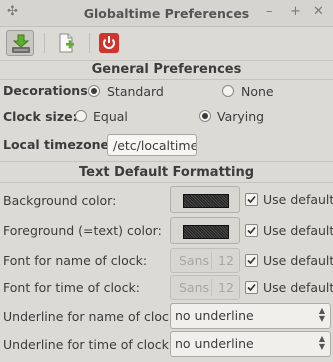  I want to click on window-title: Globaltime Preferences, so click(166, 13).